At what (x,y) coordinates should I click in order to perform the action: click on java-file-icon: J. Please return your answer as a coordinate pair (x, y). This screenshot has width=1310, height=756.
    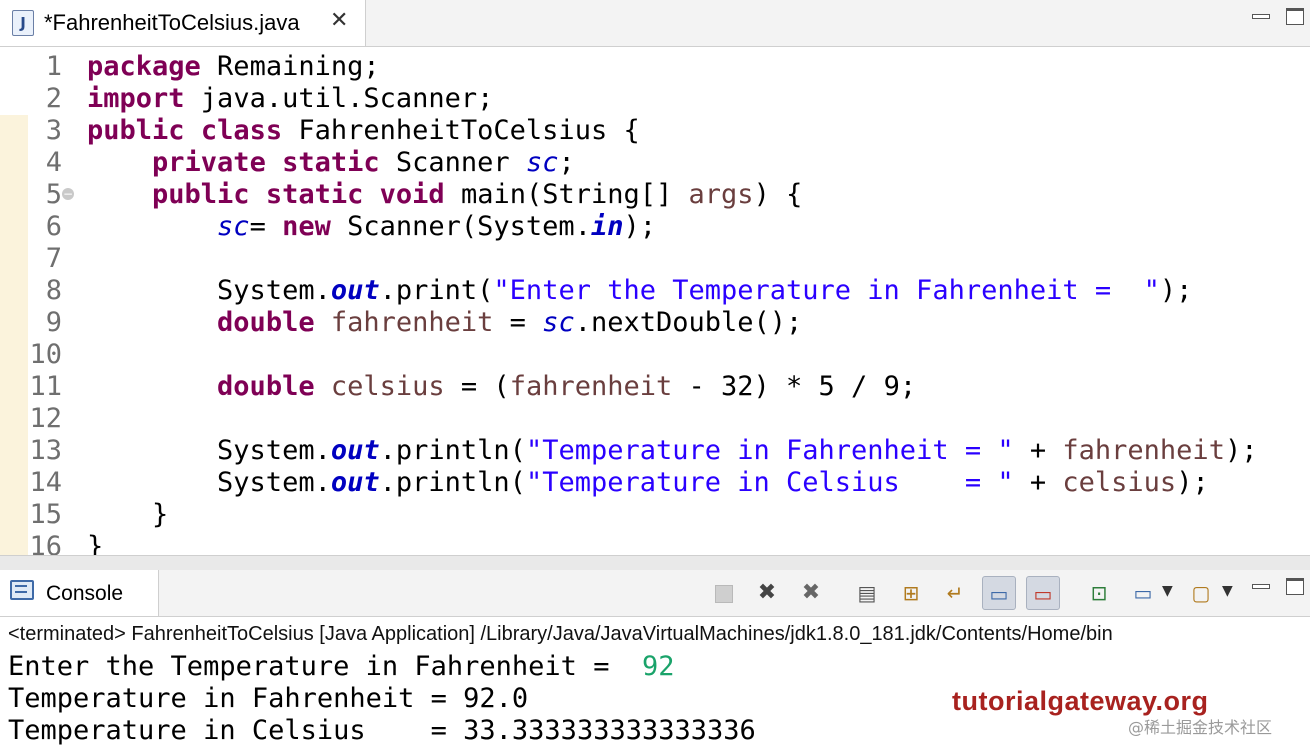
    Looking at the image, I should click on (23, 23).